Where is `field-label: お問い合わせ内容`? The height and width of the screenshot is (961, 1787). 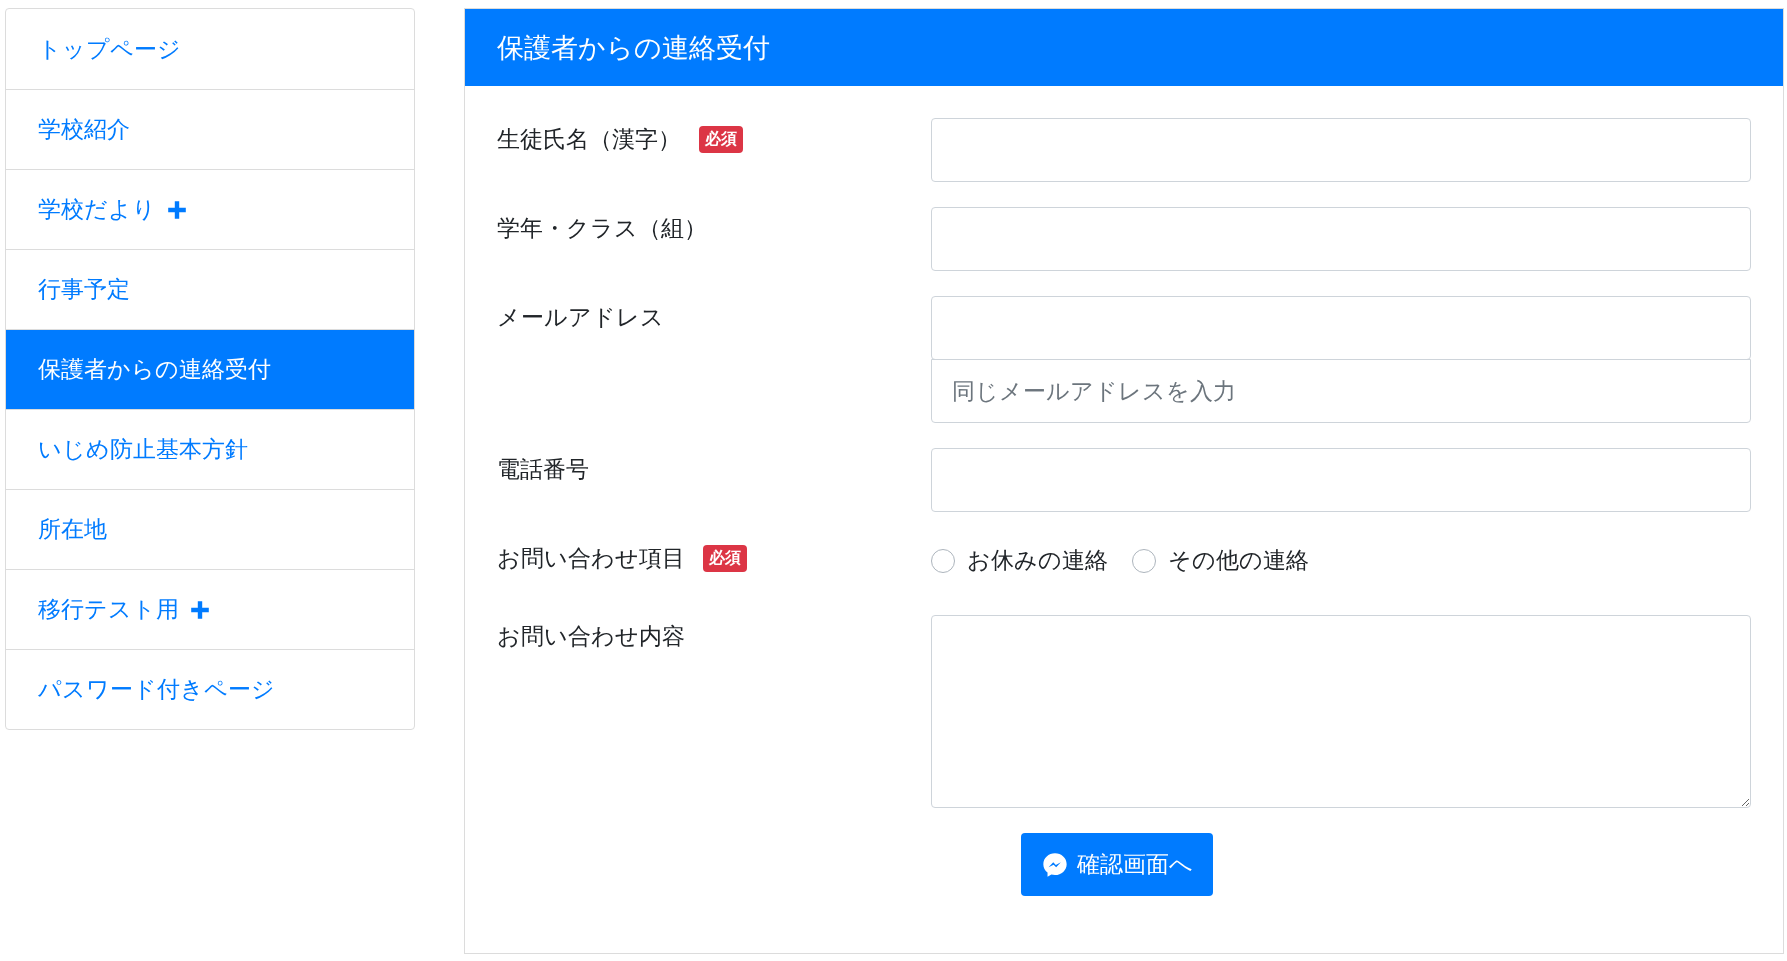 field-label: お問い合わせ内容 is located at coordinates (591, 636).